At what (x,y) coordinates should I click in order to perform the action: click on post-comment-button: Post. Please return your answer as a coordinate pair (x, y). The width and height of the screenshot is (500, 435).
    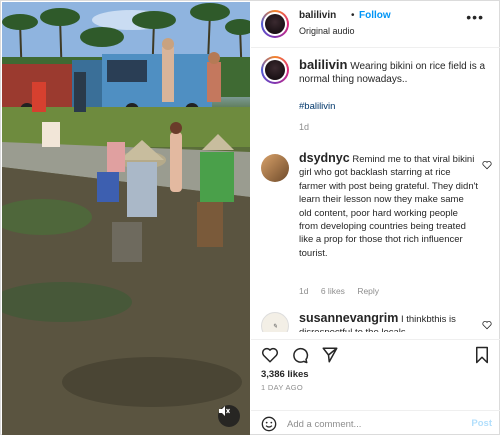
    Looking at the image, I should click on (481, 423).